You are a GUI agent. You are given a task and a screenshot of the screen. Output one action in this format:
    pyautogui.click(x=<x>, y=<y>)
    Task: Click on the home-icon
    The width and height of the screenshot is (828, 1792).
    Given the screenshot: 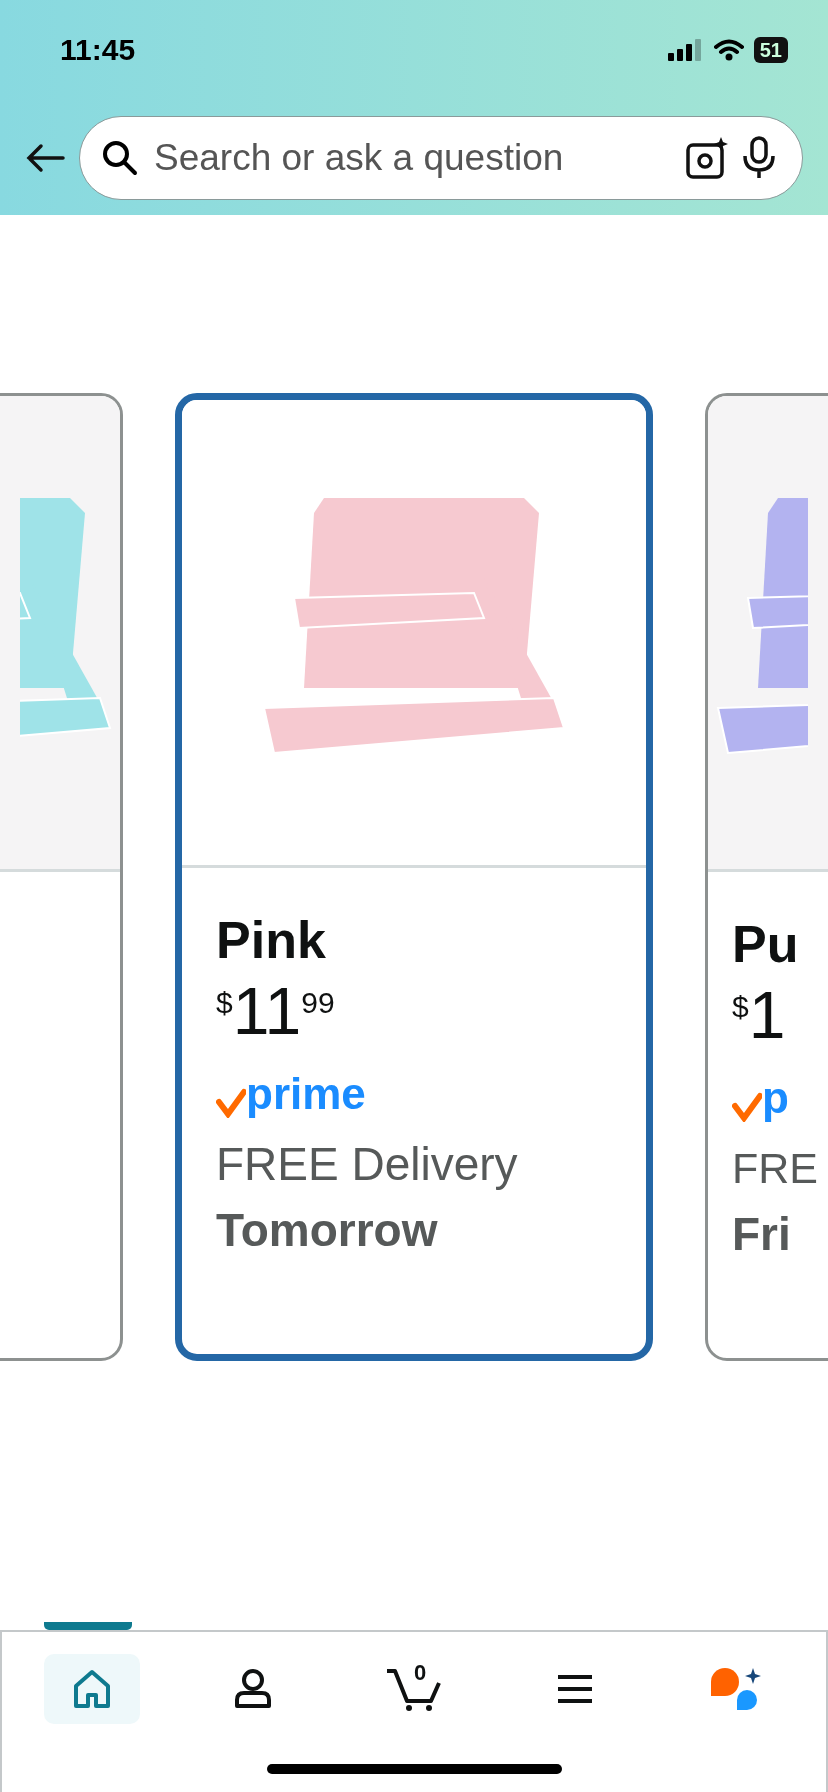 What is the action you would take?
    pyautogui.click(x=92, y=1689)
    